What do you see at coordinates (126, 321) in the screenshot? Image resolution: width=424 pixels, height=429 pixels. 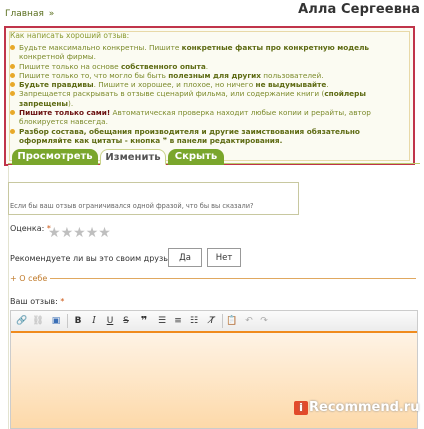 I see `strike-icon: S` at bounding box center [126, 321].